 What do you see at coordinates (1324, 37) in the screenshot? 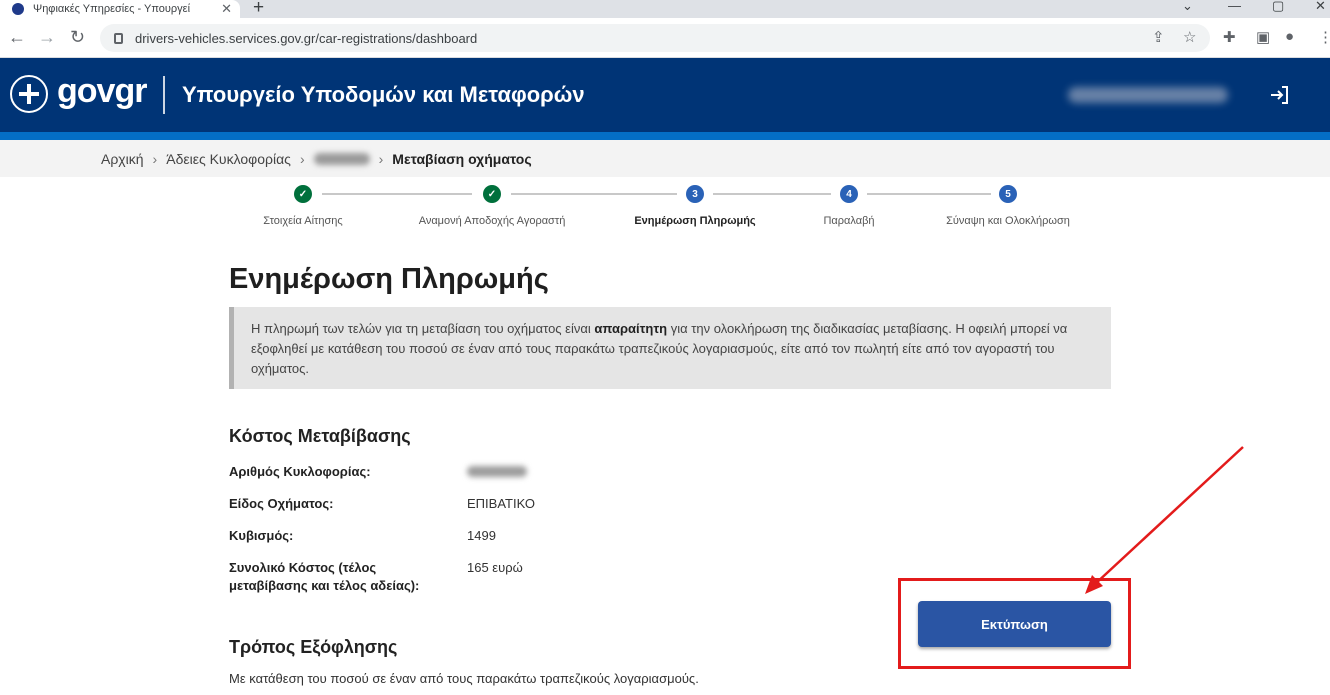
I see `kebab-menu-icon: ⋮` at bounding box center [1324, 37].